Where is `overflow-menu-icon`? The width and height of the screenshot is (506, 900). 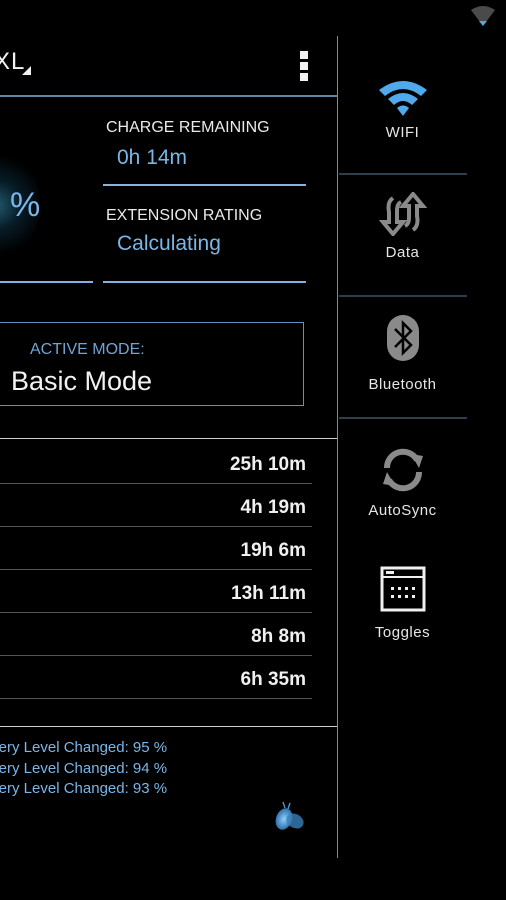
overflow-menu-icon is located at coordinates (305, 66).